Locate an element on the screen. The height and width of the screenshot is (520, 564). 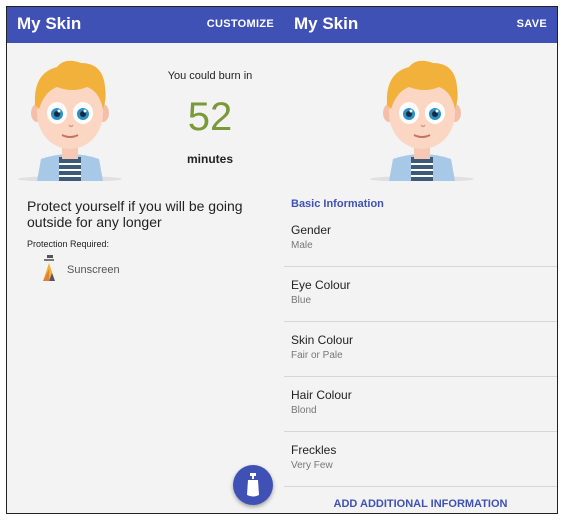
info-item-skin-colour: Skin Colour Fair or Pale is located at coordinates (420, 349).